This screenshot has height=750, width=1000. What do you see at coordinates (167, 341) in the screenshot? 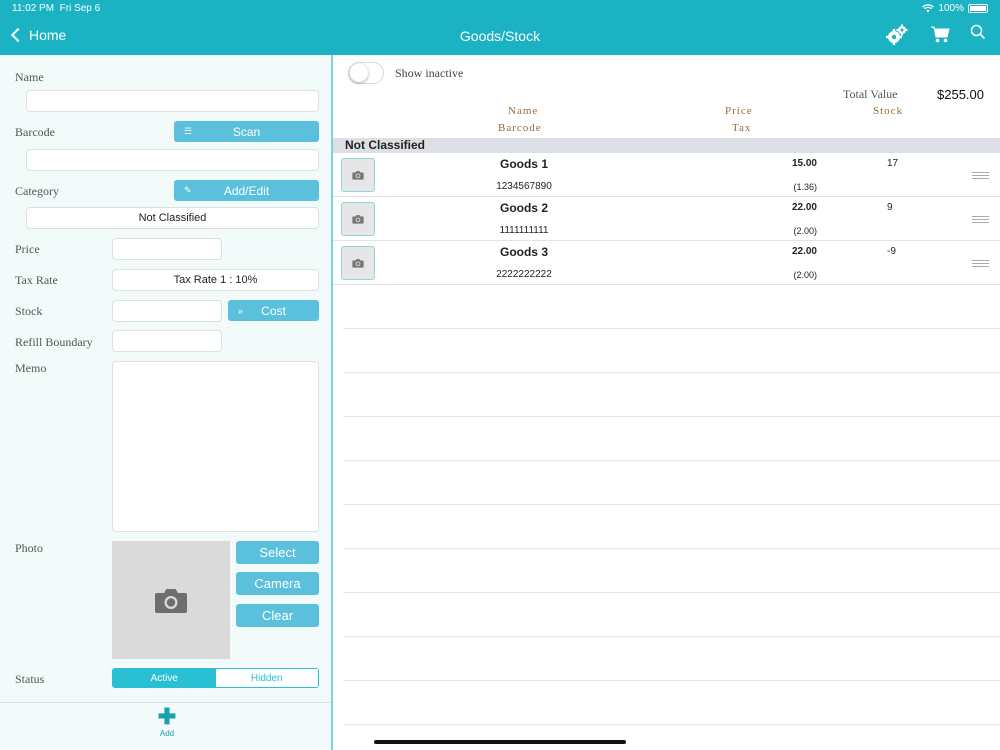
I see `refill-boundary-input` at bounding box center [167, 341].